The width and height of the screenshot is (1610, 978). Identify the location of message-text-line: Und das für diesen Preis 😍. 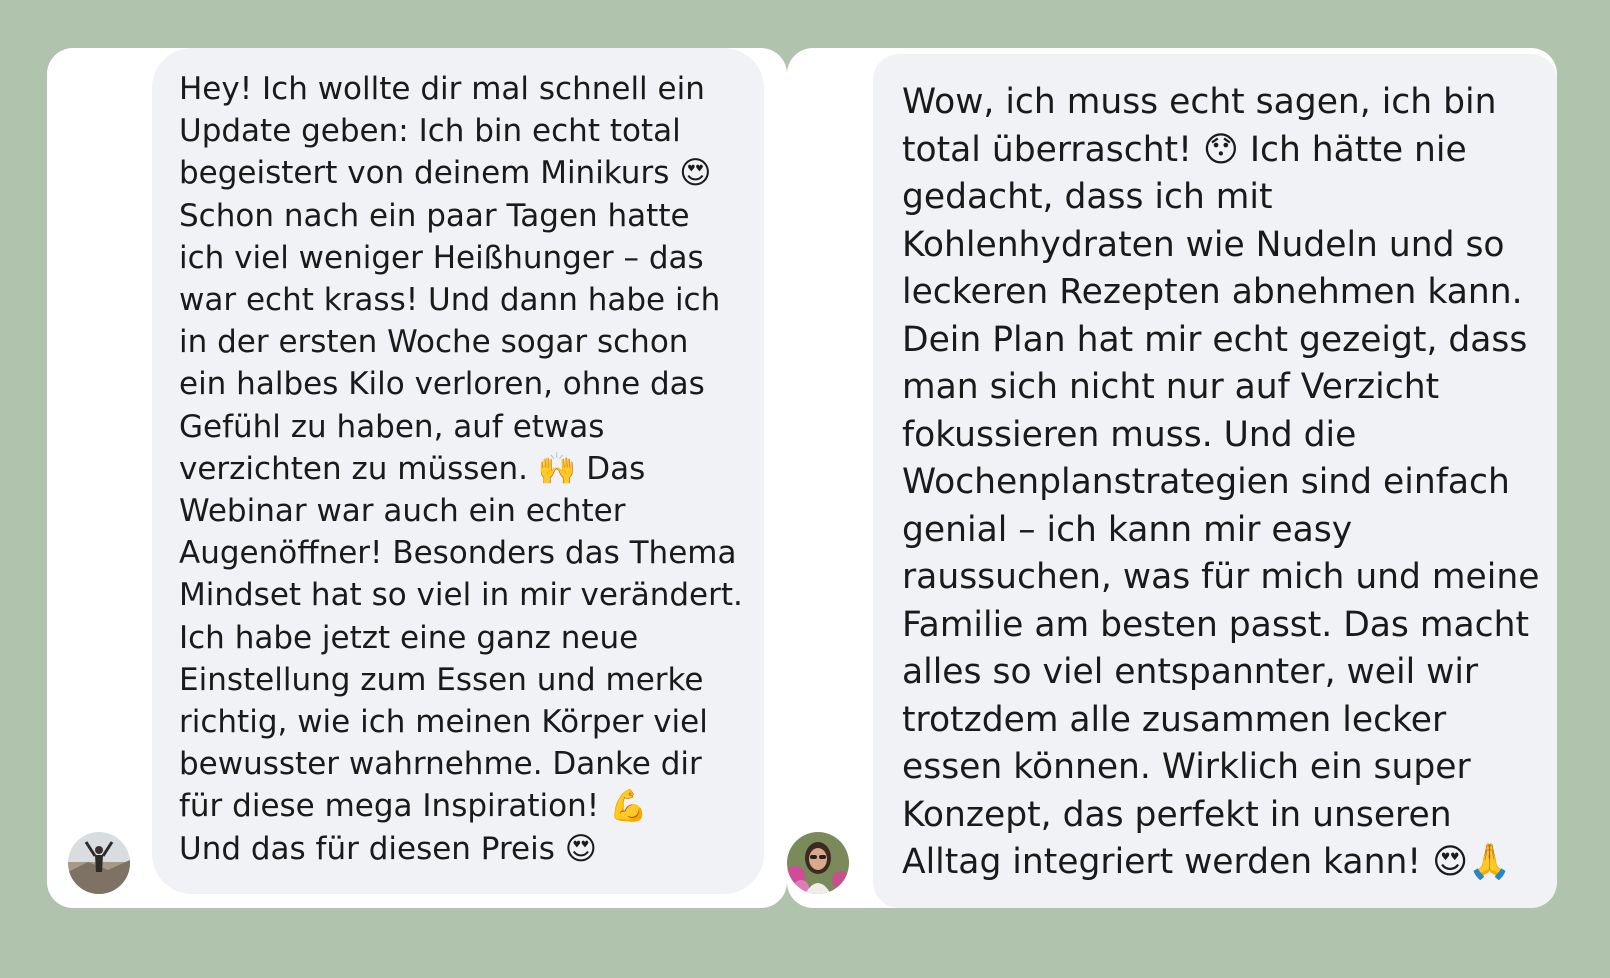
(388, 848).